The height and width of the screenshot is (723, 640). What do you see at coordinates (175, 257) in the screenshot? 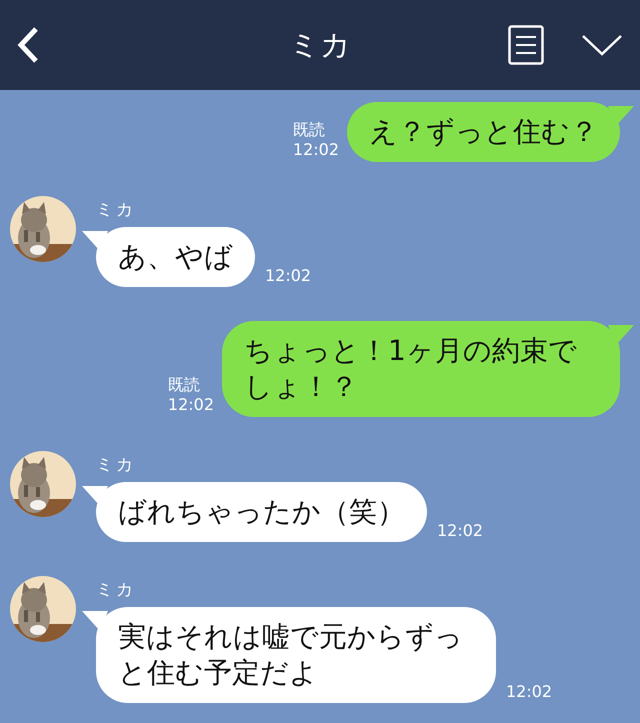
I see `received-message: あ、やば` at bounding box center [175, 257].